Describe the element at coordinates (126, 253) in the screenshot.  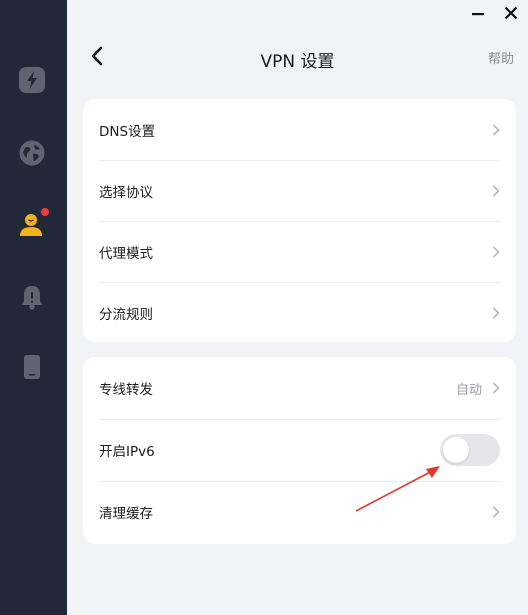
I see `row-label: 代理模式` at that location.